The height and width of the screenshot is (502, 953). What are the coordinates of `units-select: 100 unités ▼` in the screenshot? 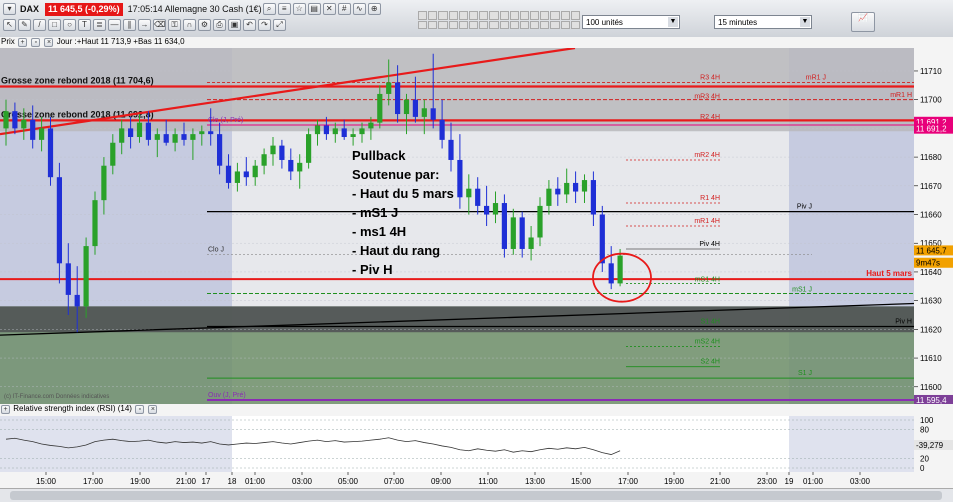 It's located at (631, 22).